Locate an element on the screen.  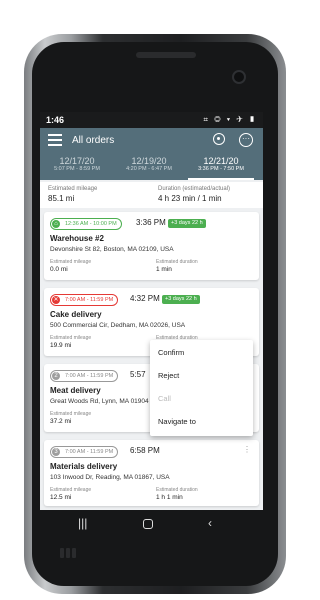
more-options-icon: ··· is located at coordinates (246, 140).